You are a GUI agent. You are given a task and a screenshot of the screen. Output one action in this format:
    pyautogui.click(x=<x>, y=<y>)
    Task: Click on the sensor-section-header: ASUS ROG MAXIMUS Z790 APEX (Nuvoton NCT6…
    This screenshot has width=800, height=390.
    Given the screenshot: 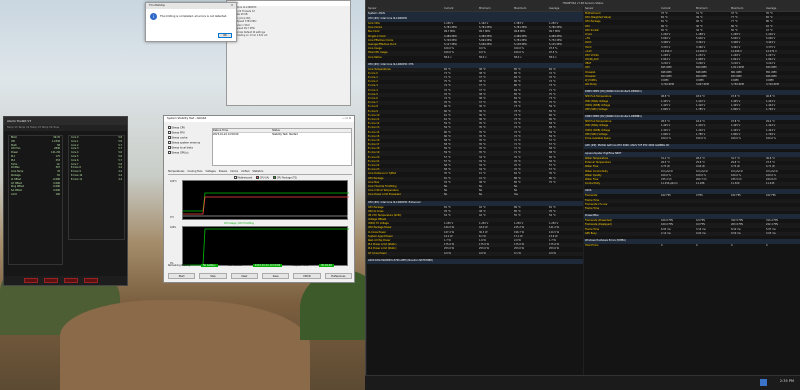 What is the action you would take?
    pyautogui.click(x=475, y=261)
    